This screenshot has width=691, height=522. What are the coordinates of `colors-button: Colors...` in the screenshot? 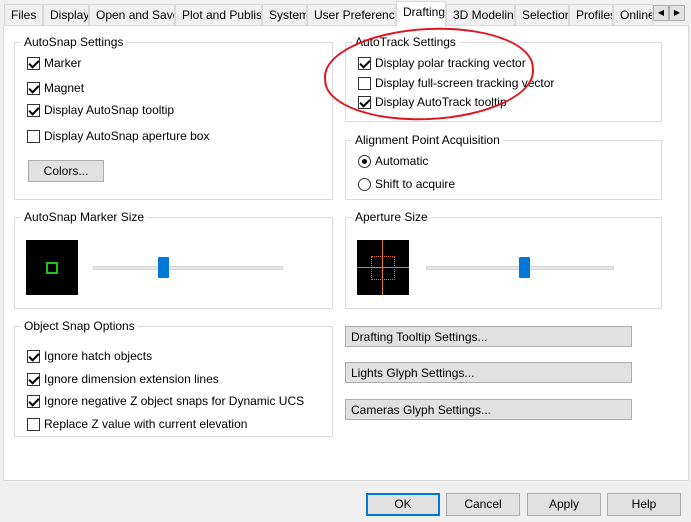 It's located at (66, 171).